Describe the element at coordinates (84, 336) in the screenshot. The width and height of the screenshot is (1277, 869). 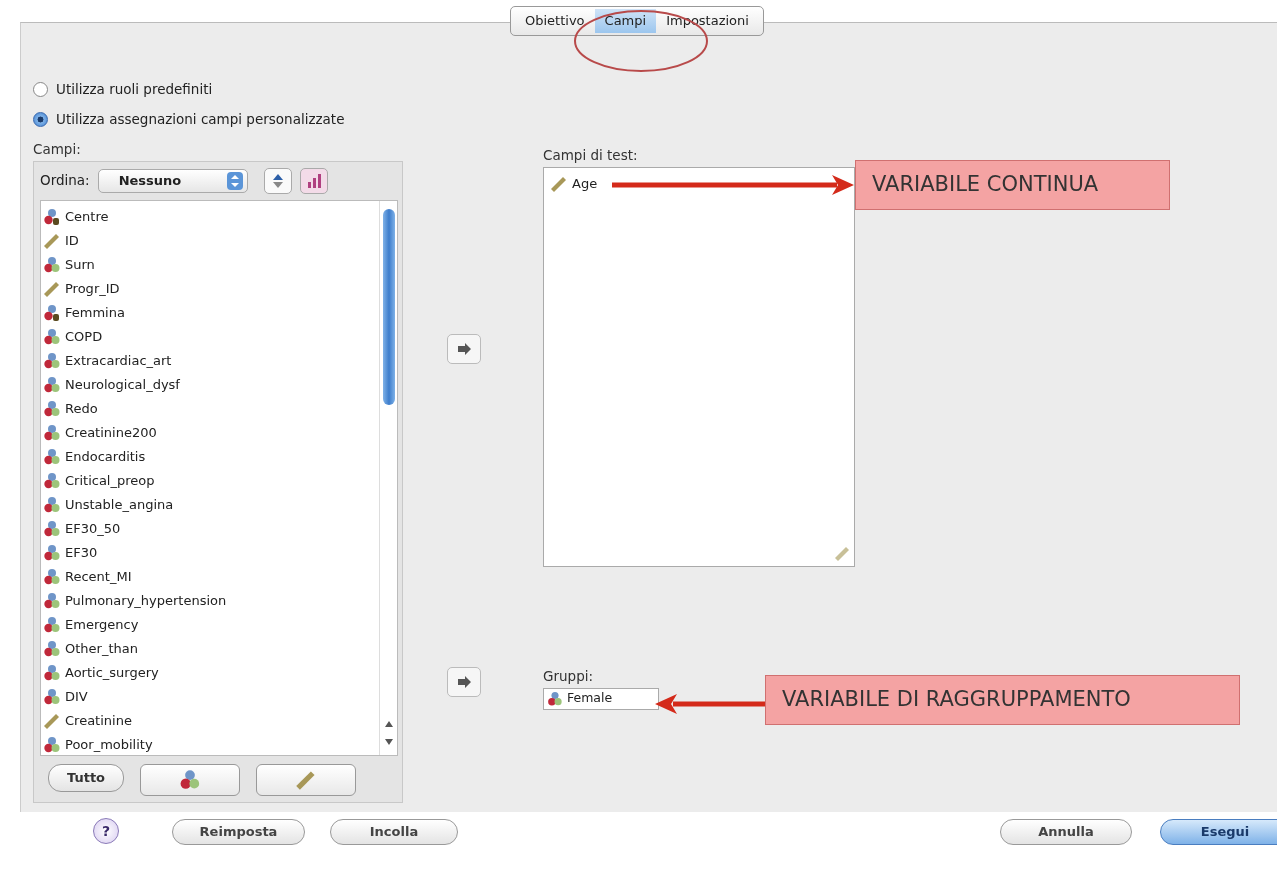
I see `field-name: COPD` at that location.